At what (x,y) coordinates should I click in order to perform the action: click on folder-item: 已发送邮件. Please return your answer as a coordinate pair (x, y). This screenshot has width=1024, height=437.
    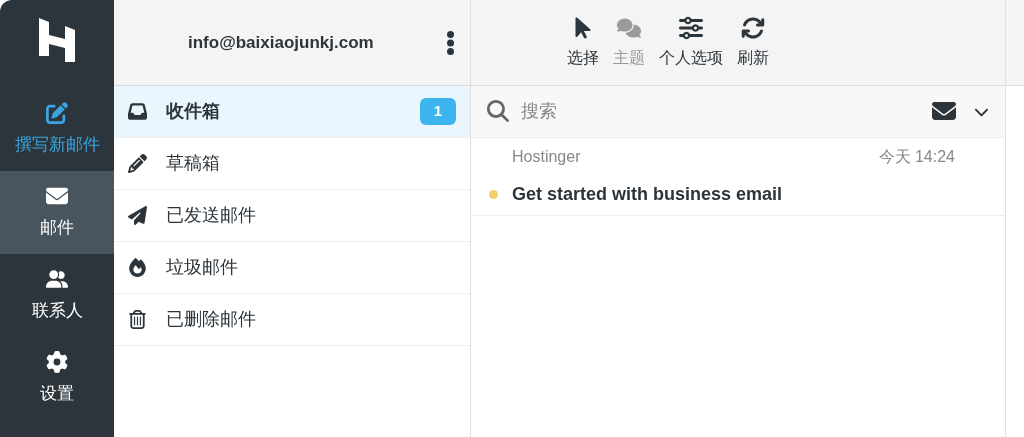
    Looking at the image, I should click on (292, 216).